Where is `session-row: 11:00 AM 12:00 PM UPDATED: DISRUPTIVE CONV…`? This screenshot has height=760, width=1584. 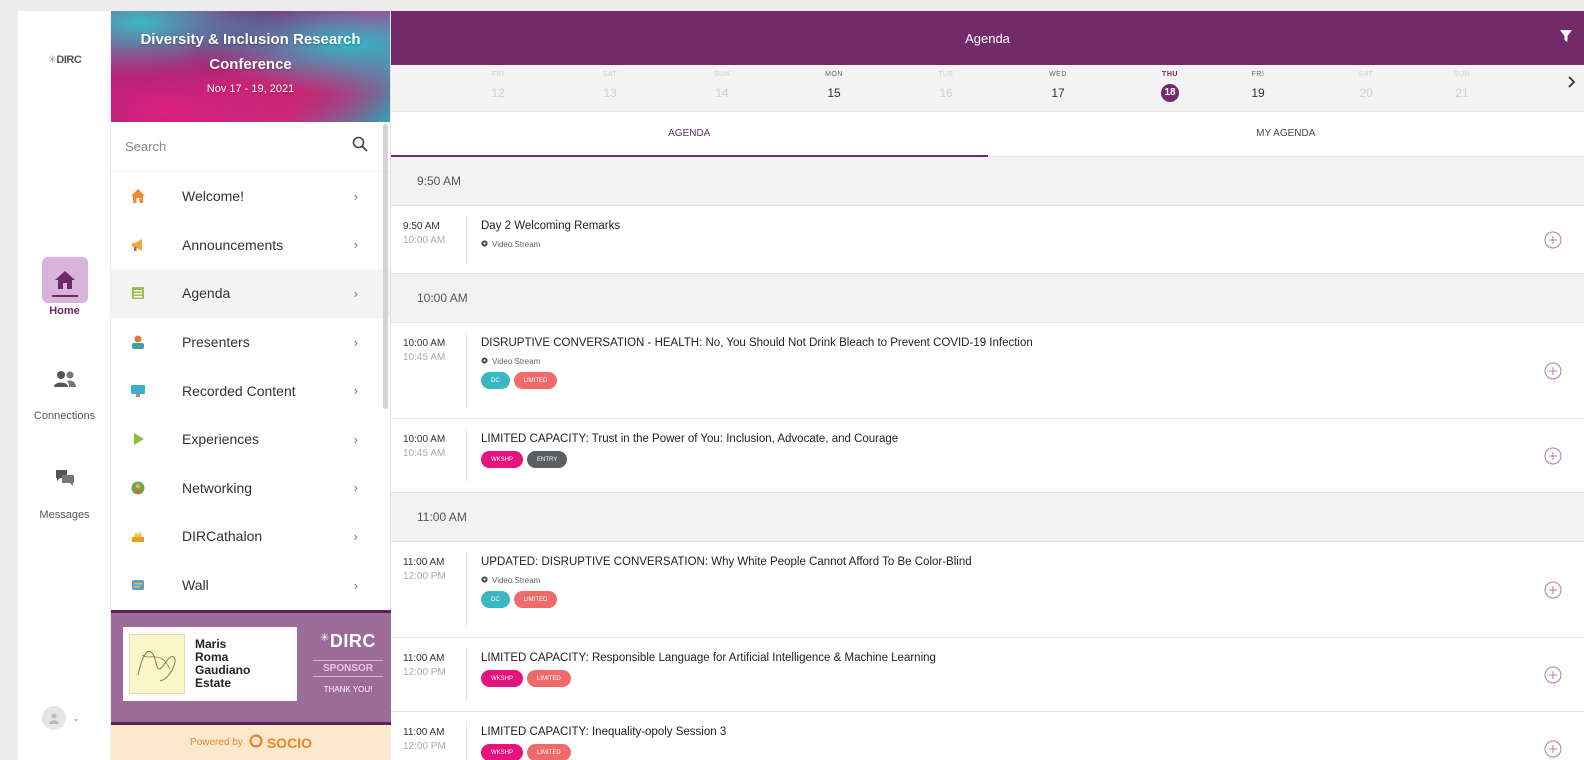 session-row: 11:00 AM 12:00 PM UPDATED: DISRUPTIVE CONV… is located at coordinates (987, 590).